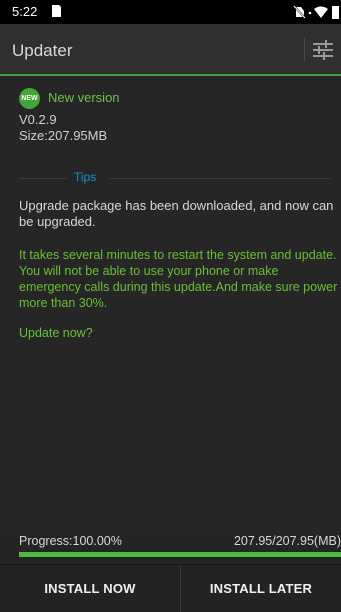 Image resolution: width=341 pixels, height=612 pixels. I want to click on install-later-button: INSTALL LATER, so click(261, 588).